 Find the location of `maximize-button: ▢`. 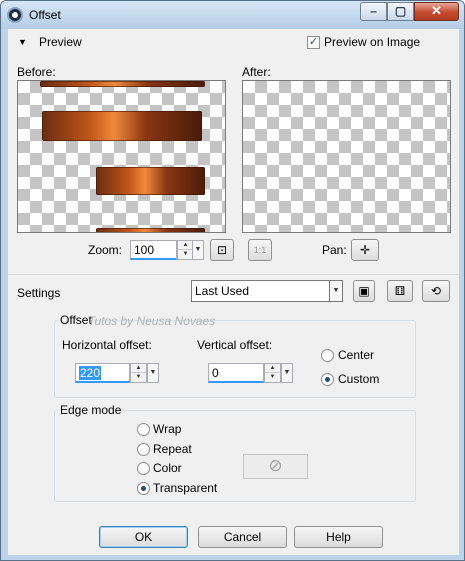

maximize-button: ▢ is located at coordinates (400, 11).